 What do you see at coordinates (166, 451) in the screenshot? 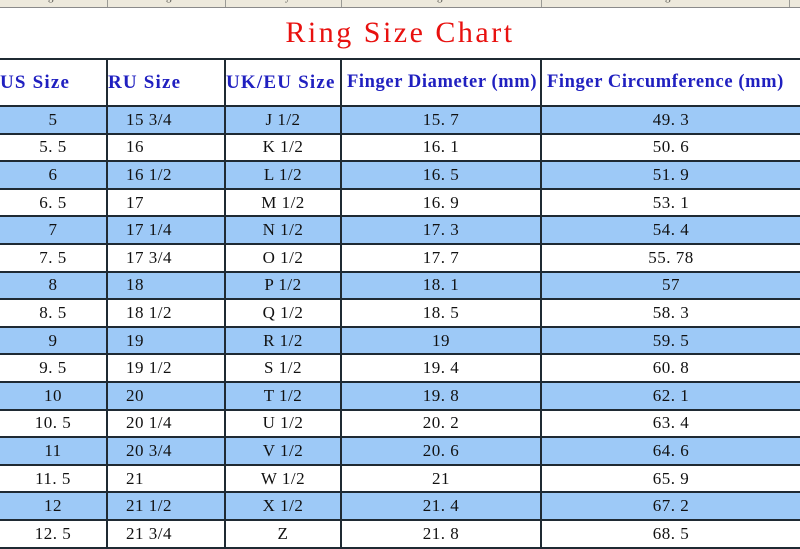
I see `cell-ru-size: 20 3/4` at bounding box center [166, 451].